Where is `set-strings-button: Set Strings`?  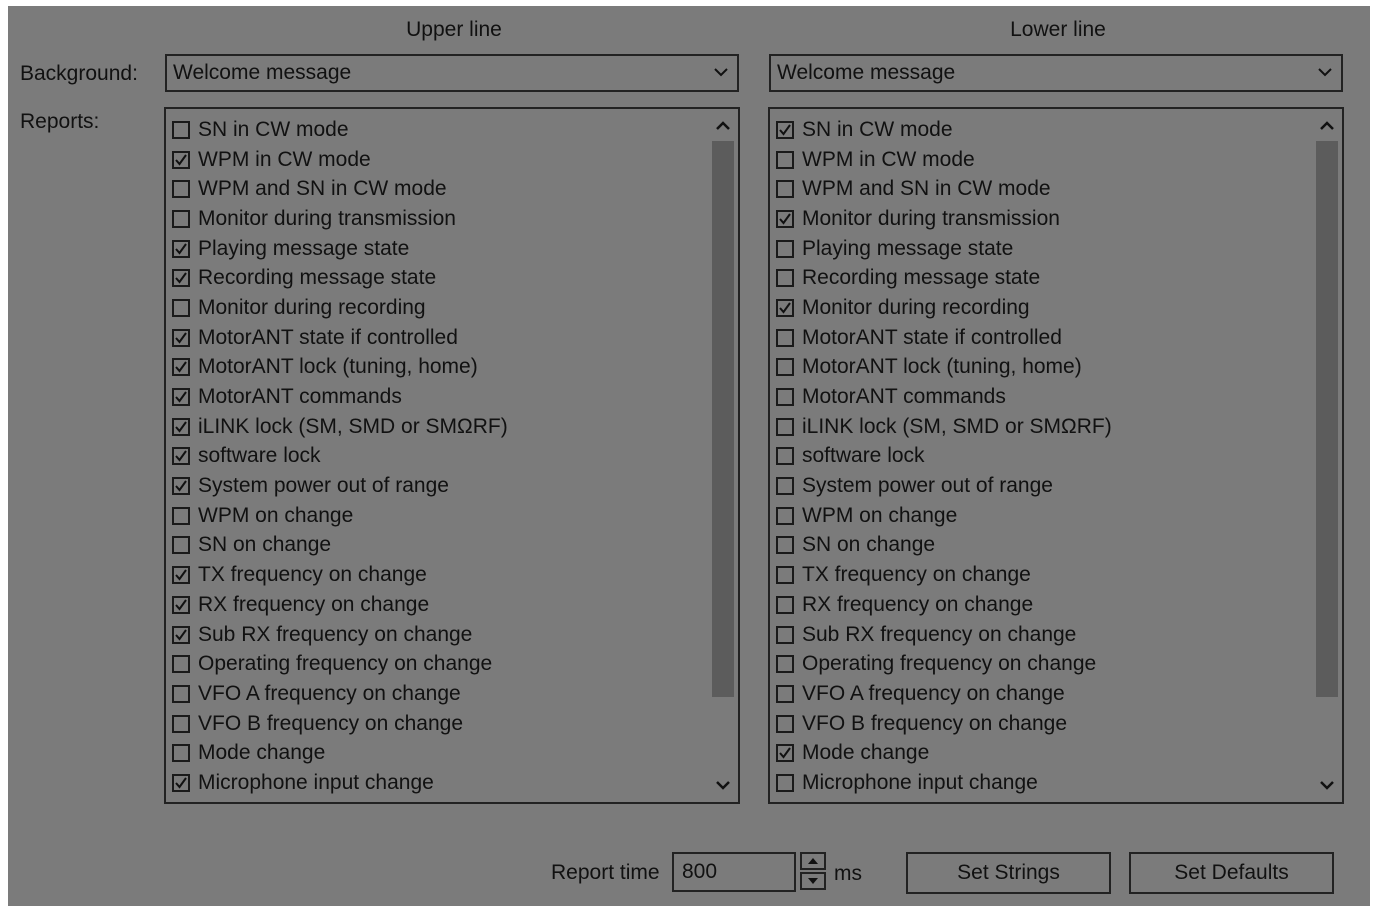
set-strings-button: Set Strings is located at coordinates (1008, 873).